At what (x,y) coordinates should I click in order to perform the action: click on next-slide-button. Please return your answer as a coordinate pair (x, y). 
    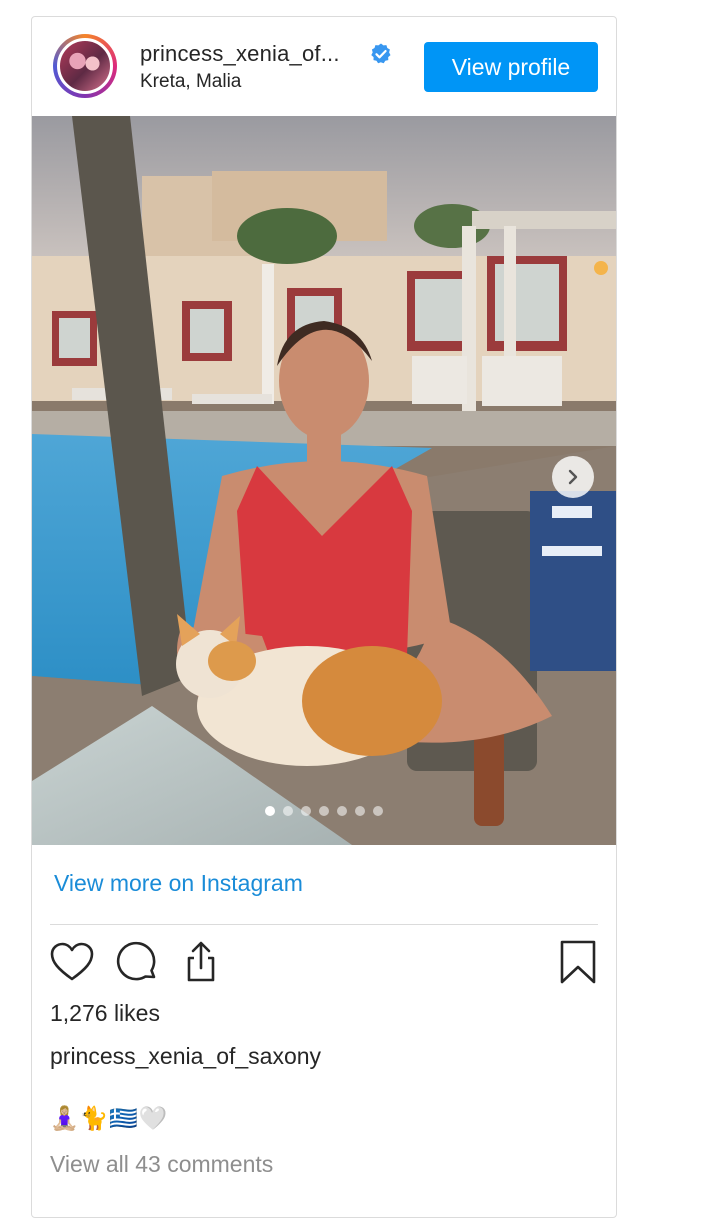
    Looking at the image, I should click on (573, 477).